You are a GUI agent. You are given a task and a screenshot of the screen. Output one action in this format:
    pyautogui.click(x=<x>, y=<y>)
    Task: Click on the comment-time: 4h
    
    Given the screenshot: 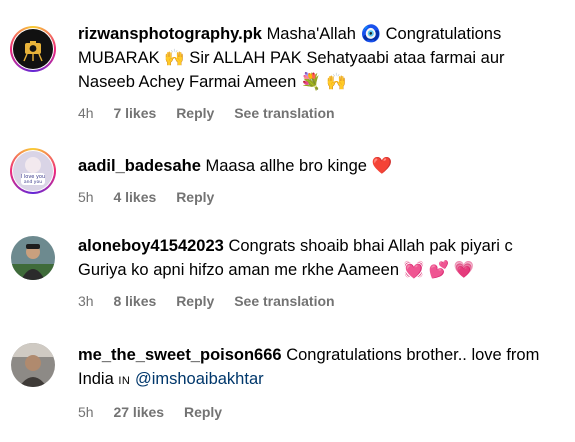 What is the action you would take?
    pyautogui.click(x=86, y=113)
    